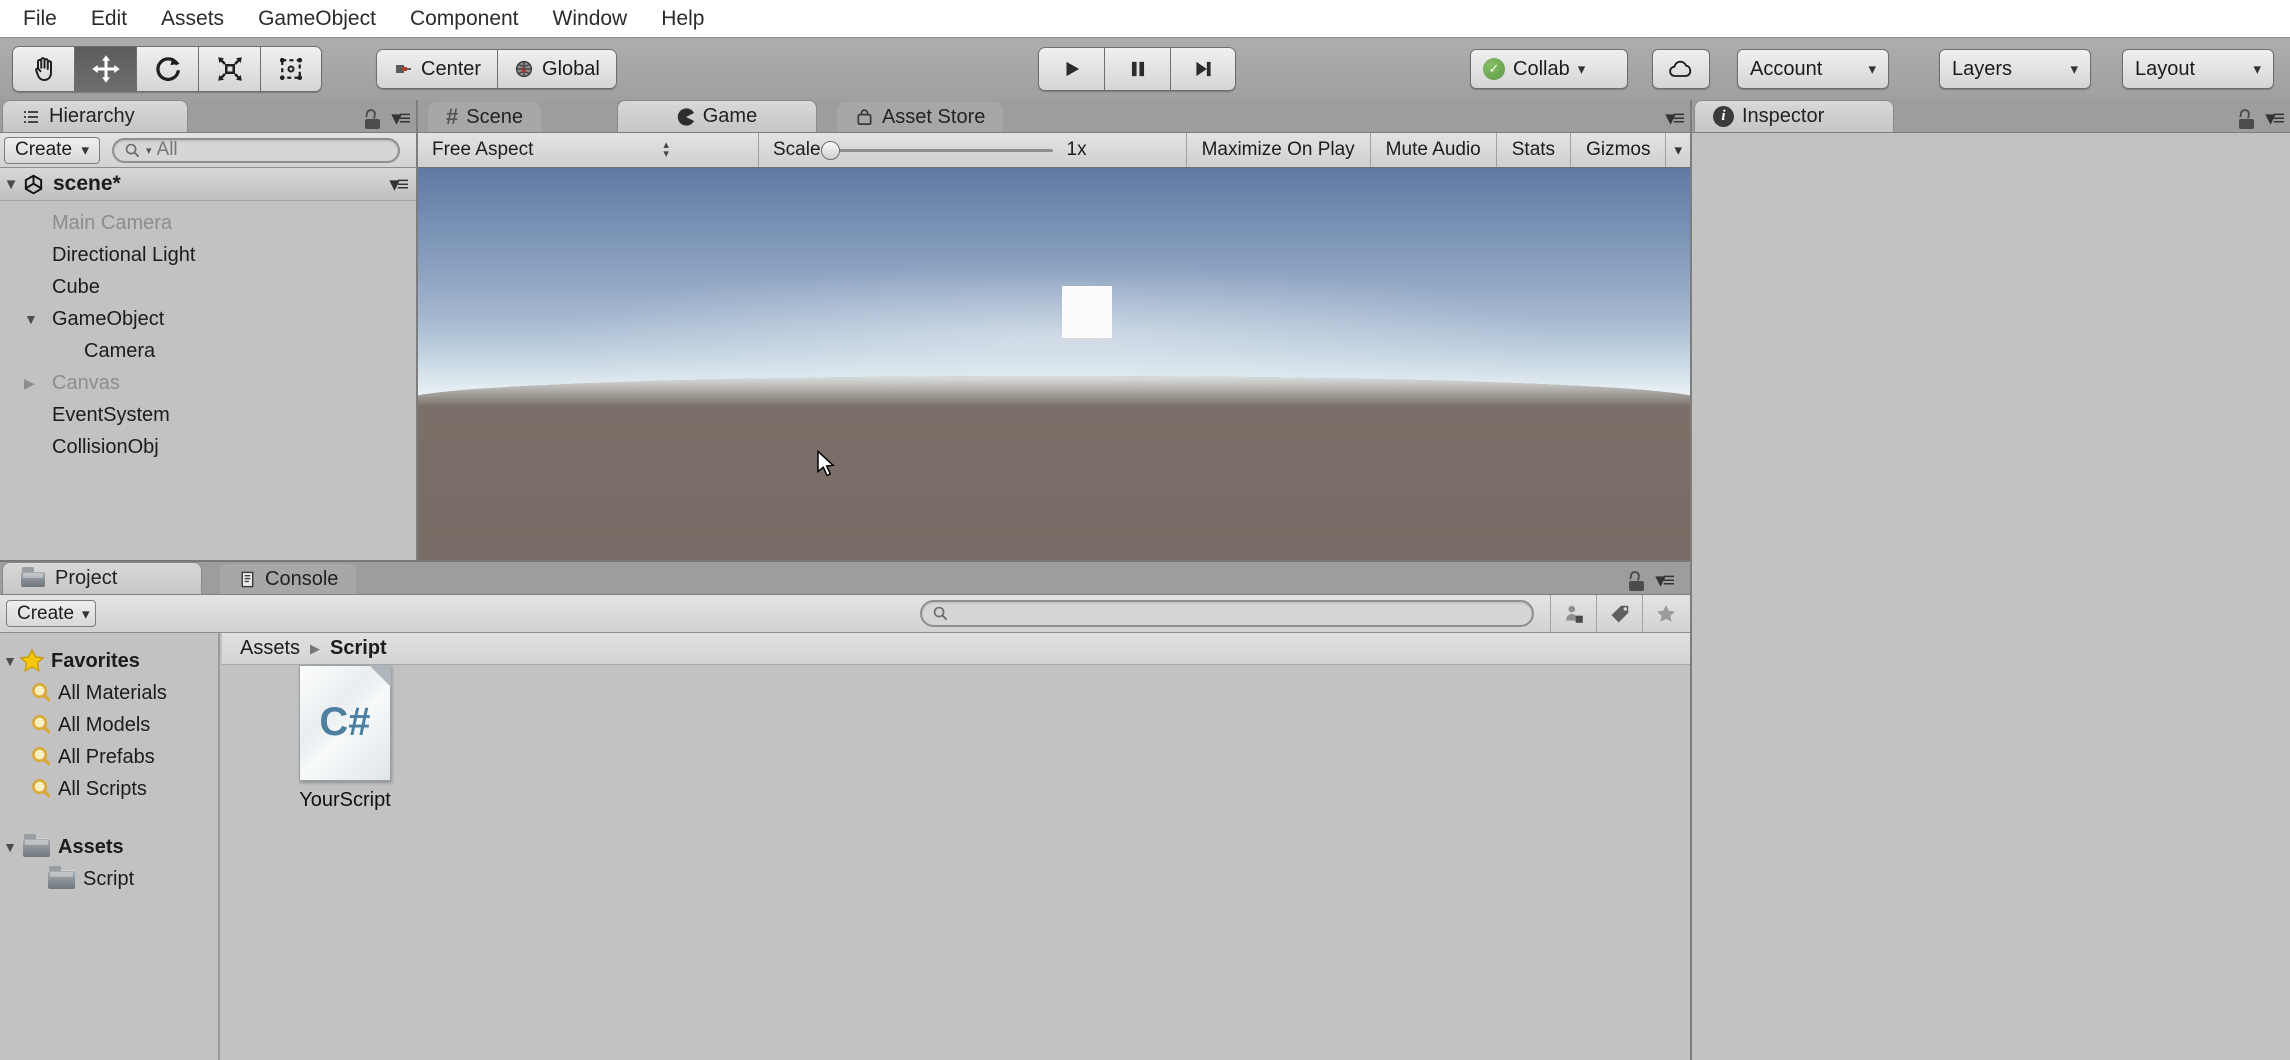 This screenshot has height=1060, width=2290. I want to click on menu-help: Help, so click(682, 18).